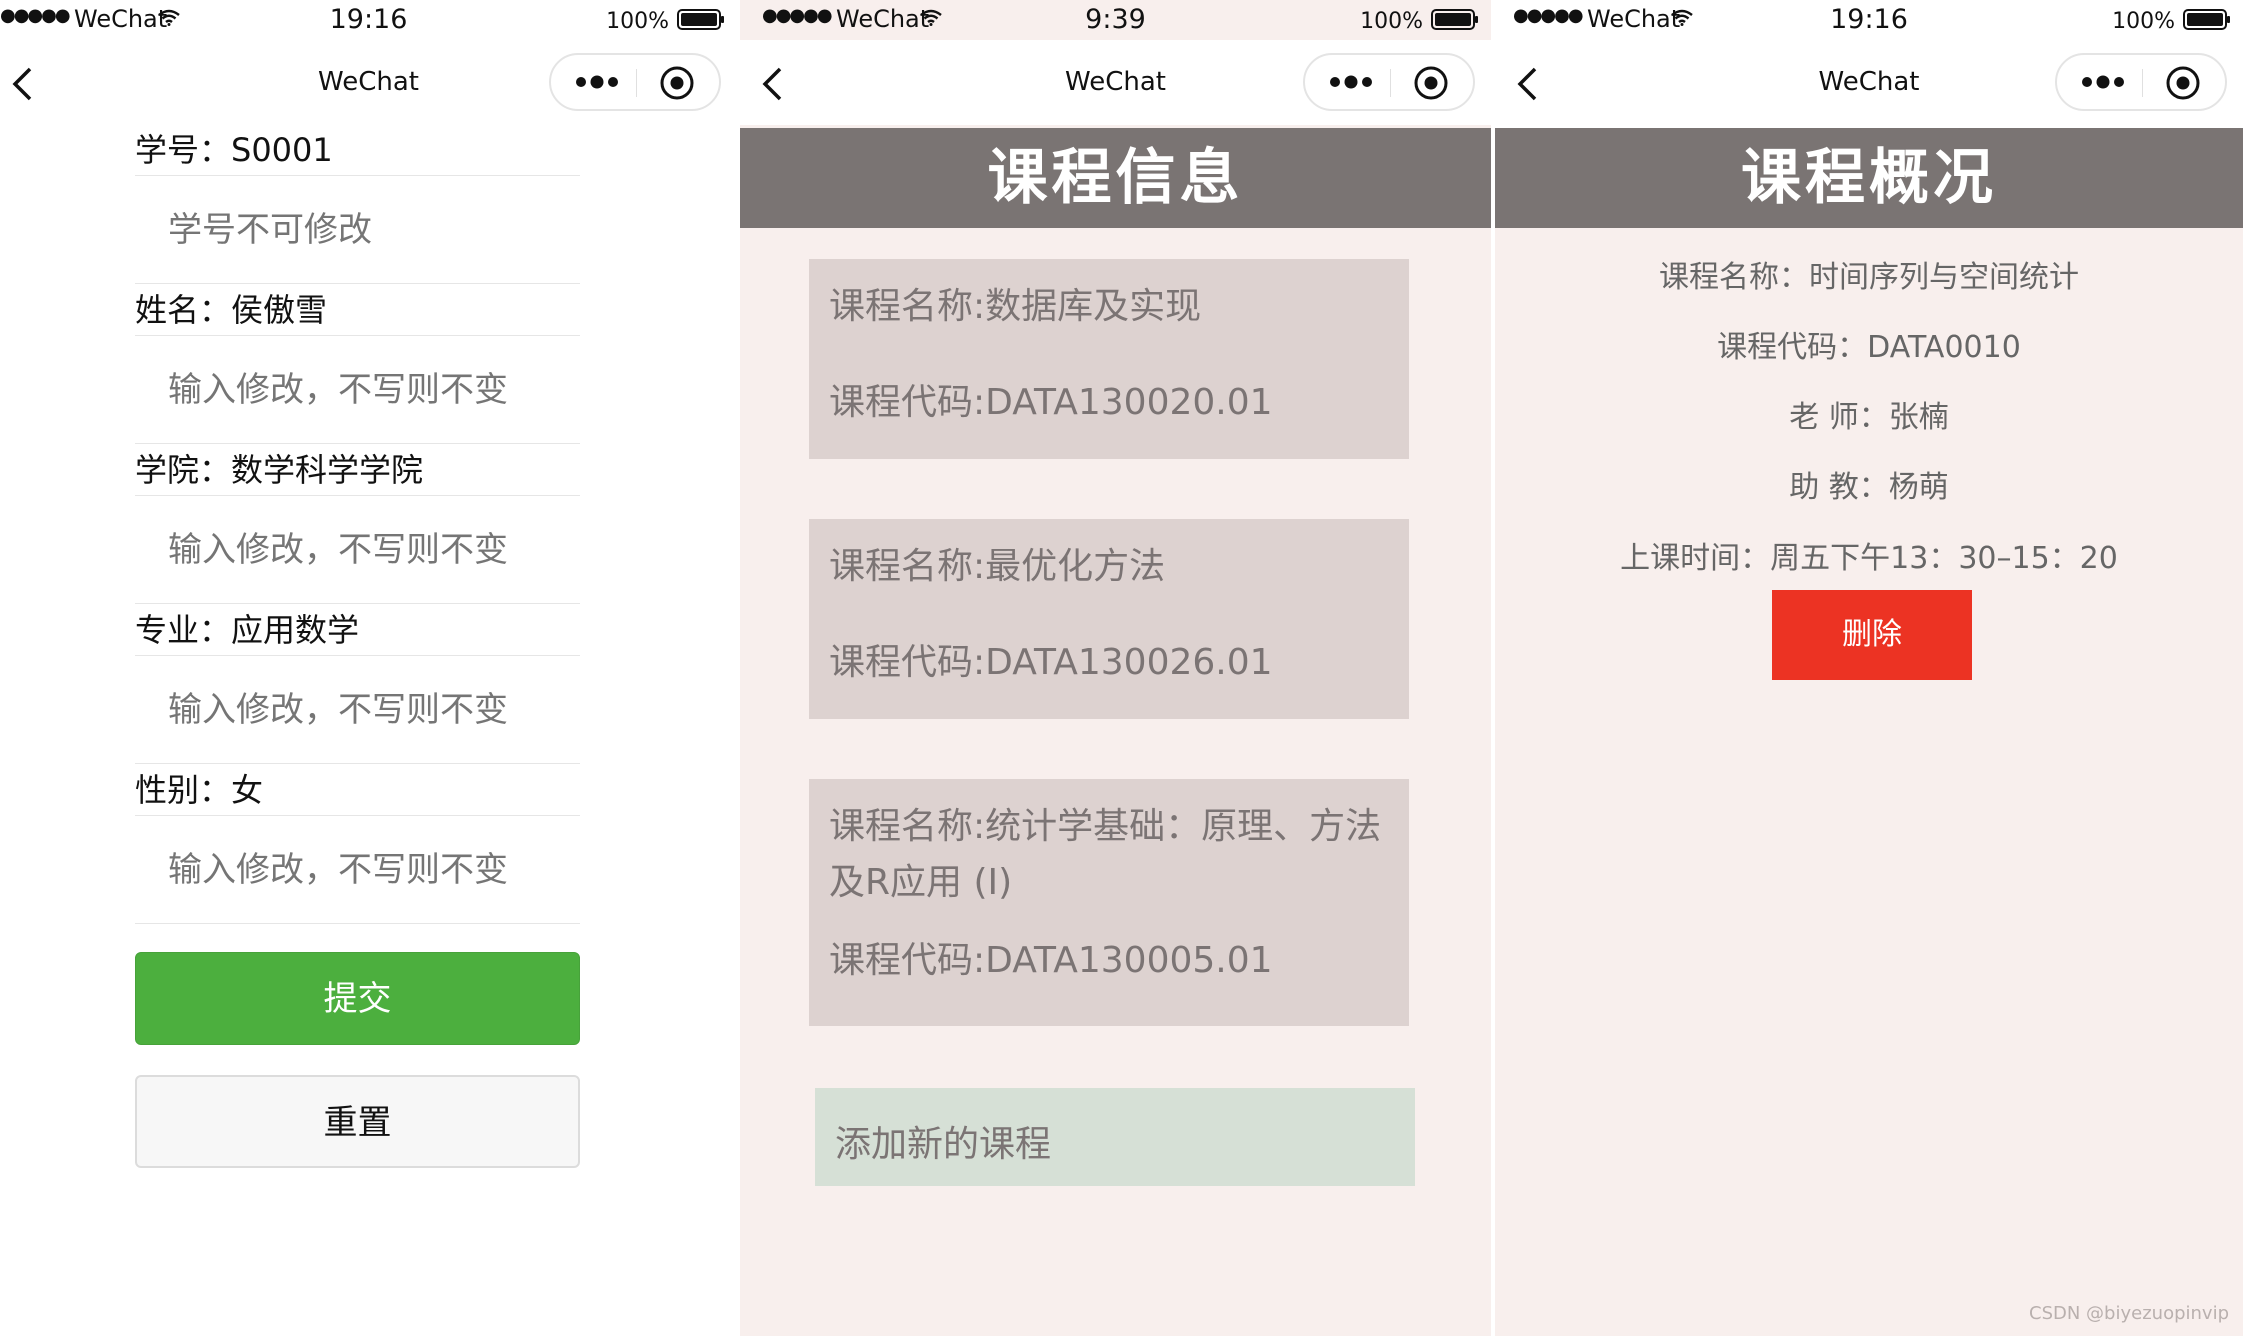 The height and width of the screenshot is (1336, 2243). I want to click on major-input, so click(357, 710).